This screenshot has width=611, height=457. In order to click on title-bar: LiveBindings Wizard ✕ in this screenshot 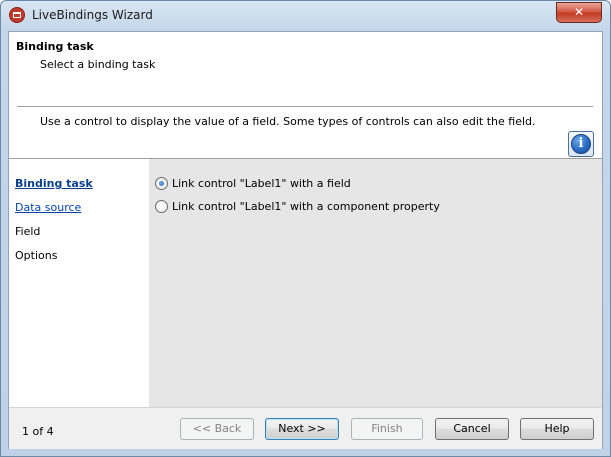, I will do `click(305, 15)`.